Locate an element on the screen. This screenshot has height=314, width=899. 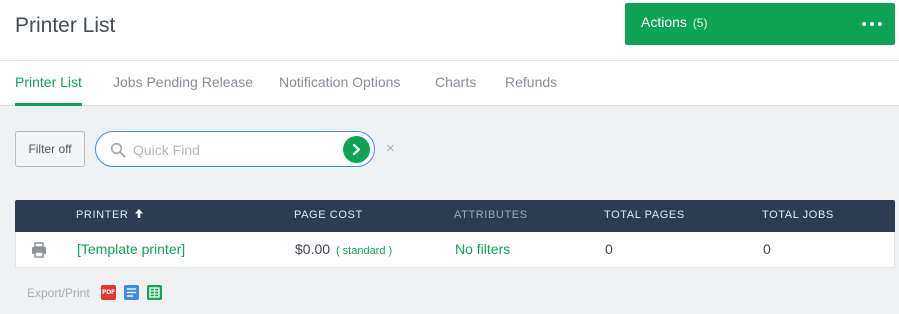
tab-refunds: Refunds is located at coordinates (531, 82).